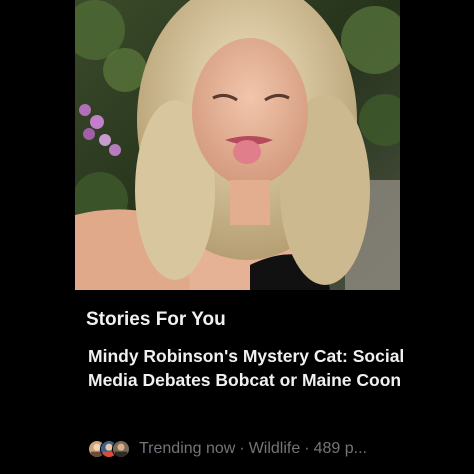 The width and height of the screenshot is (474, 474). I want to click on avatar, so click(121, 449).